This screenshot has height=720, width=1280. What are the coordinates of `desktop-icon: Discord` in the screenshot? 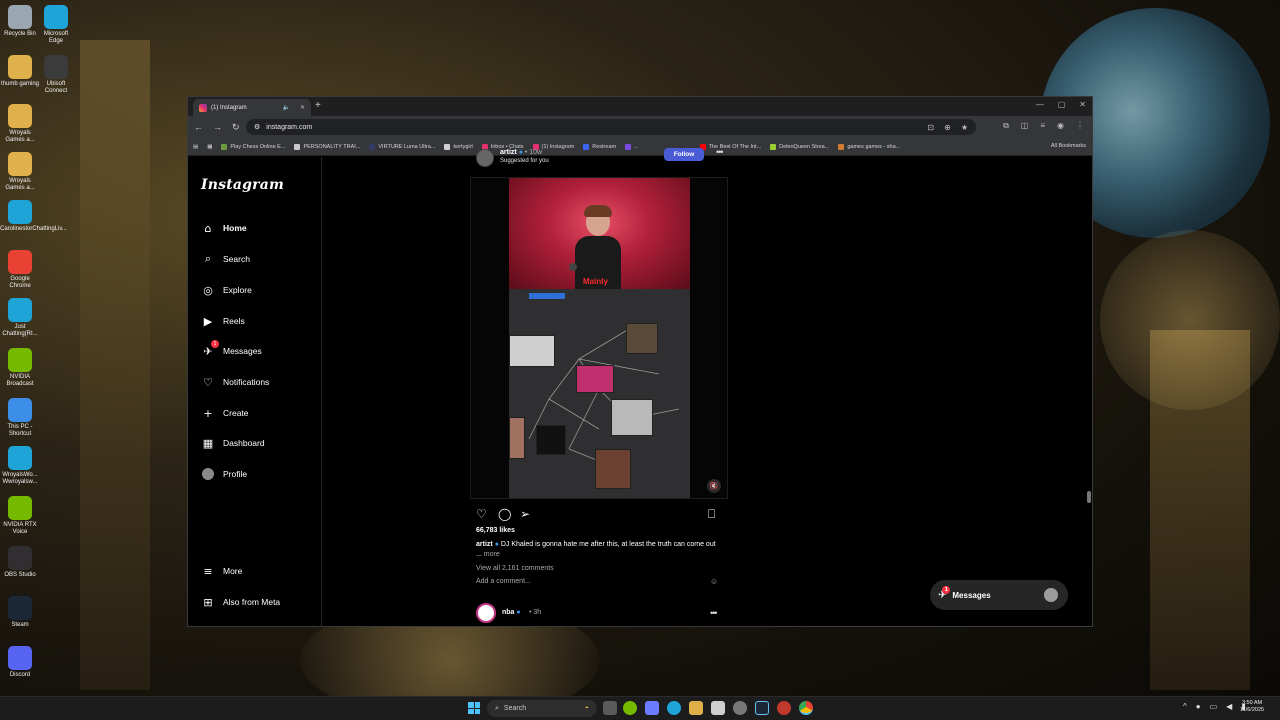 It's located at (20, 662).